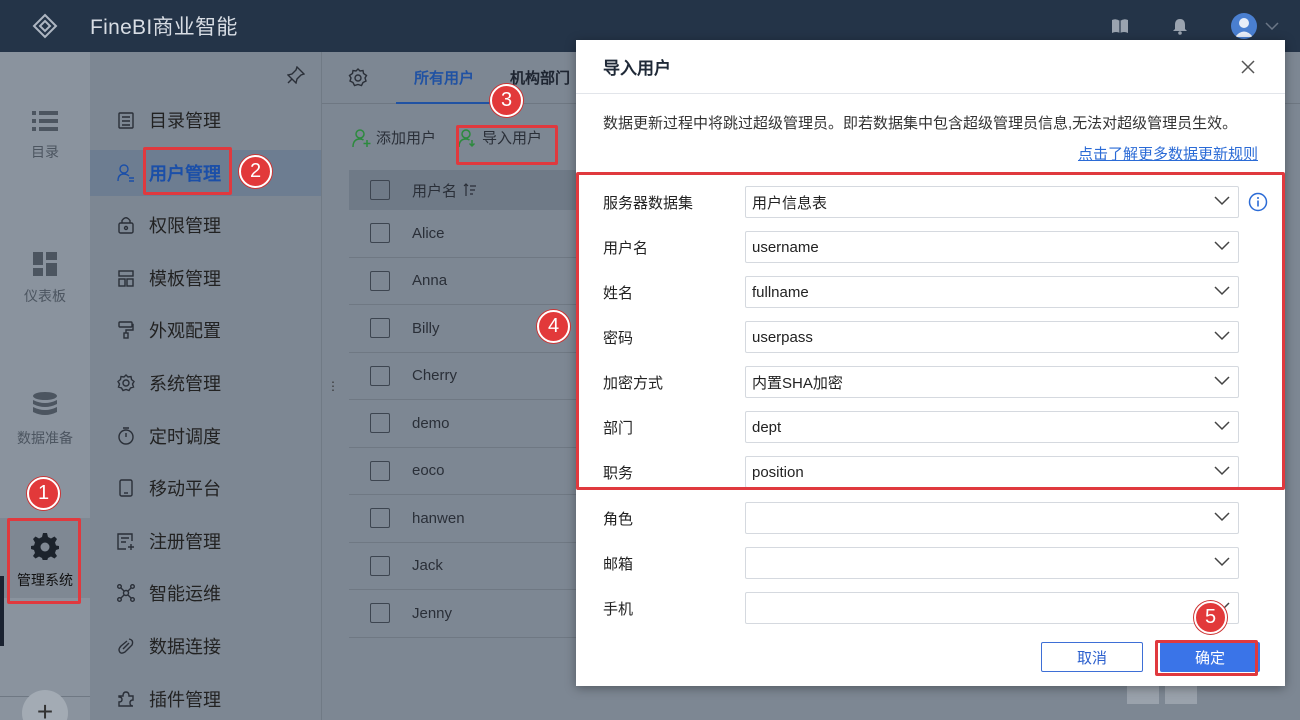 The image size is (1300, 720). Describe the element at coordinates (992, 247) in the screenshot. I see `username-select: username` at that location.